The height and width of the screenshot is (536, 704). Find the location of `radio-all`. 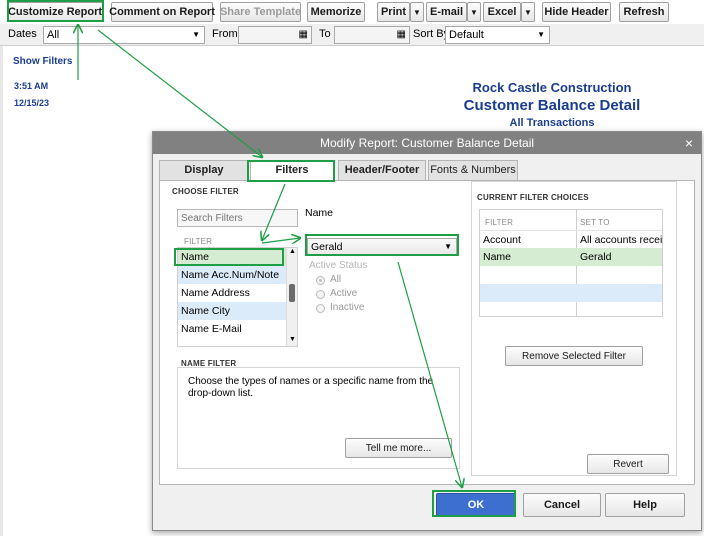

radio-all is located at coordinates (320, 280).